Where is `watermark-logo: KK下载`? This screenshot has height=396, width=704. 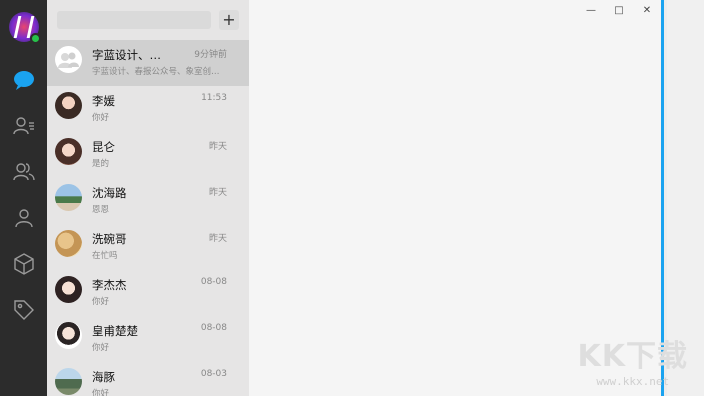 watermark-logo: KK下载 is located at coordinates (632, 356).